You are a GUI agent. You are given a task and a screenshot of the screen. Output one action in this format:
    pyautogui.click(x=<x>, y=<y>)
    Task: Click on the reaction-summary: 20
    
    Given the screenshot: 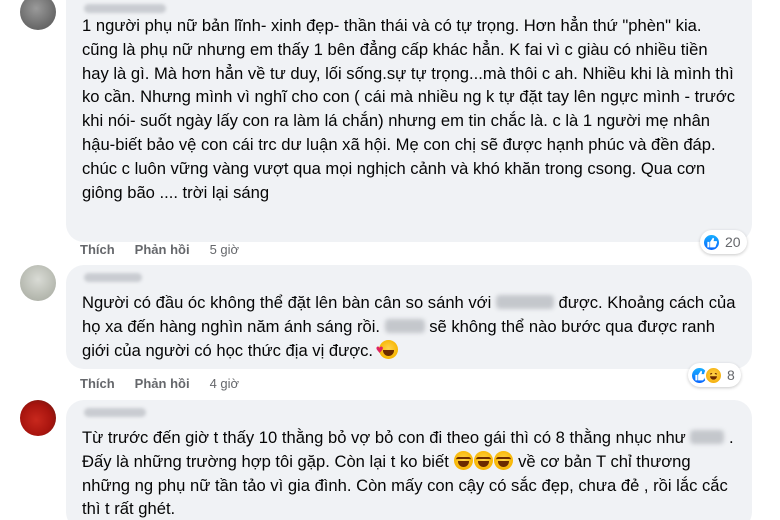 What is the action you would take?
    pyautogui.click(x=723, y=242)
    